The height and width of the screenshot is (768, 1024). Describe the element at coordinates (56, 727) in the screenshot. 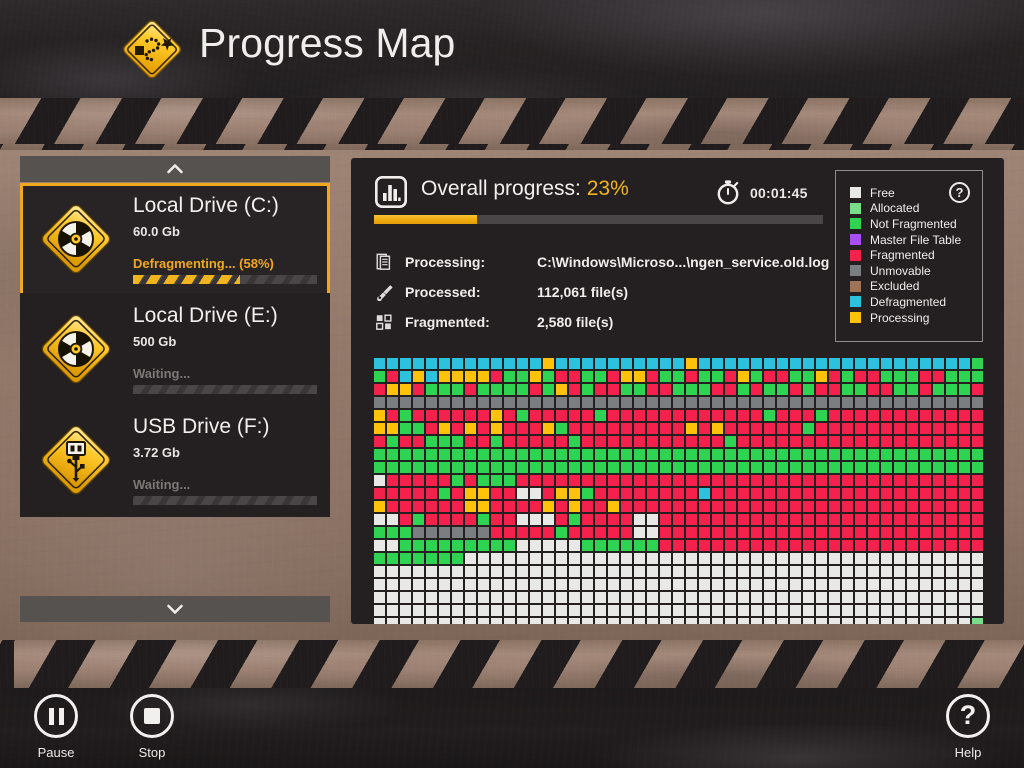

I see `pause-button: Pause` at that location.